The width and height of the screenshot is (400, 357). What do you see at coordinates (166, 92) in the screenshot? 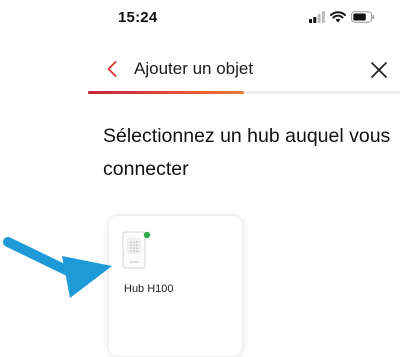
I see `progress-fill` at bounding box center [166, 92].